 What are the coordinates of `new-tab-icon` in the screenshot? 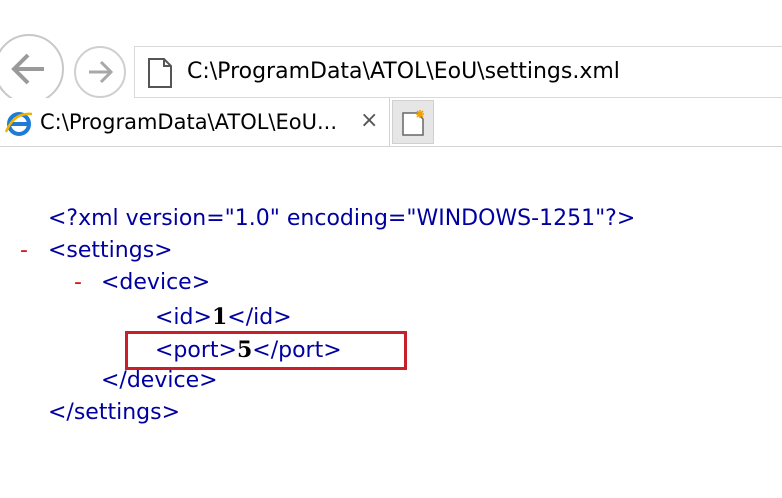 It's located at (413, 123).